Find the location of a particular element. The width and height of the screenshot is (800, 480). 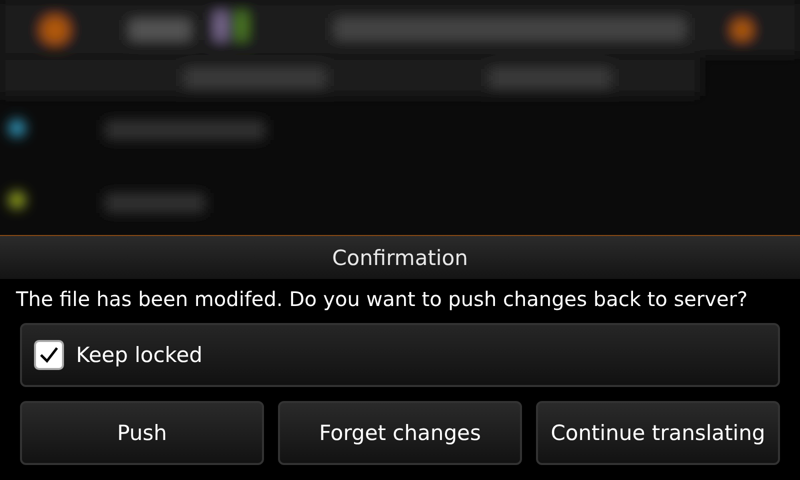

dialog-button: Continue translating is located at coordinates (658, 433).